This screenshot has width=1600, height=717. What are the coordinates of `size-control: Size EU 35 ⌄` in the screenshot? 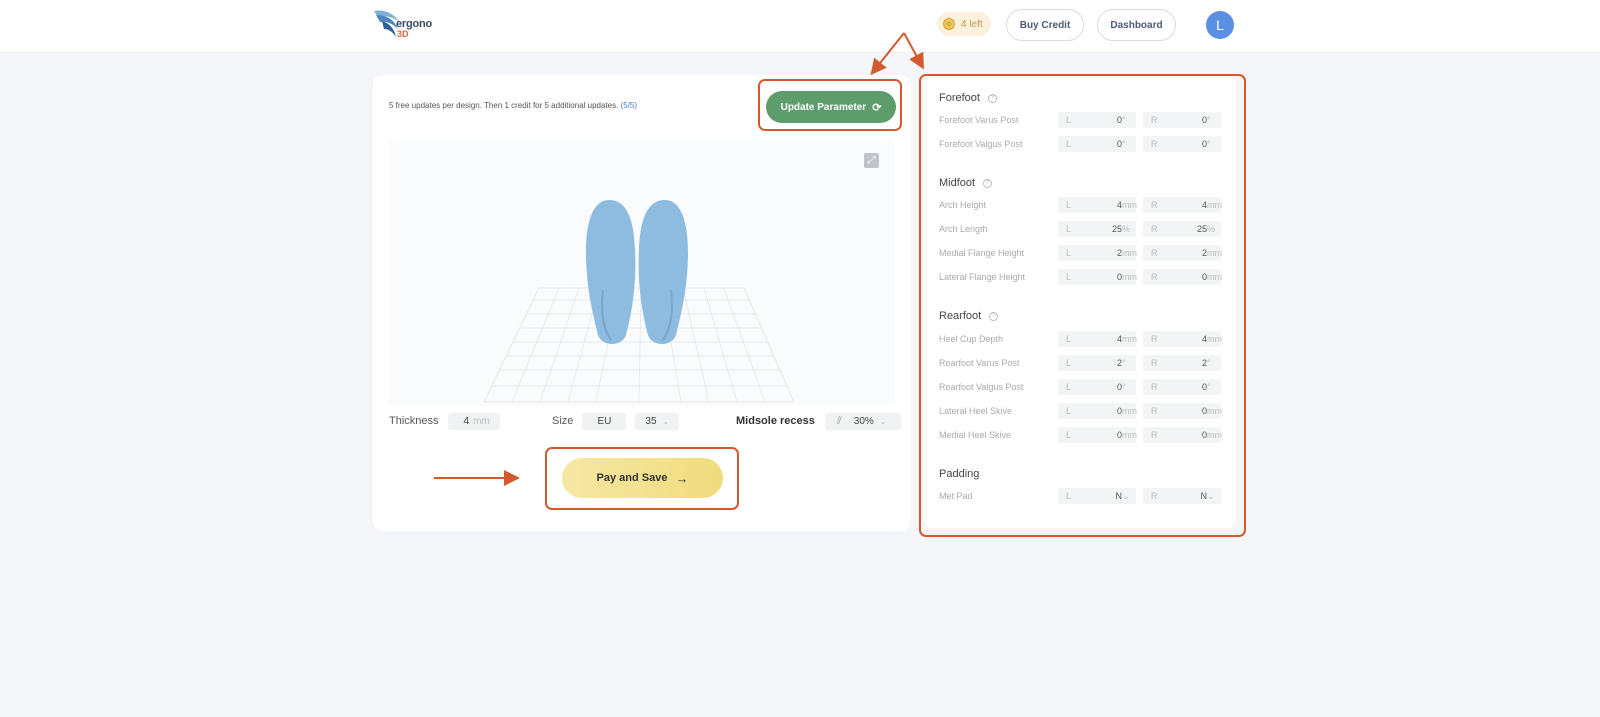 It's located at (616, 421).